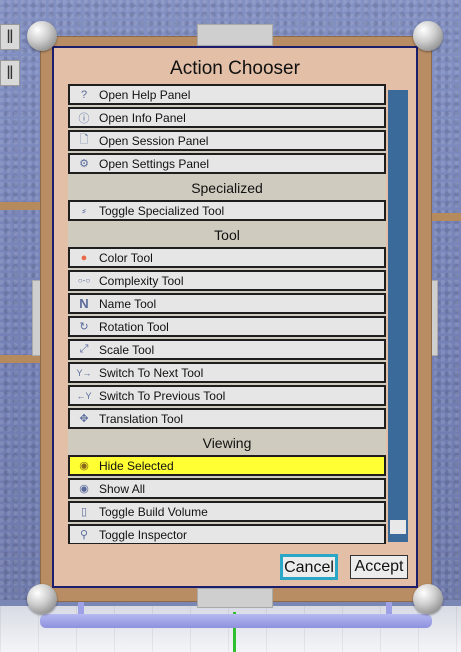 The width and height of the screenshot is (461, 652). Describe the element at coordinates (84, 349) in the screenshot. I see `scale-icon: ⤢` at that location.